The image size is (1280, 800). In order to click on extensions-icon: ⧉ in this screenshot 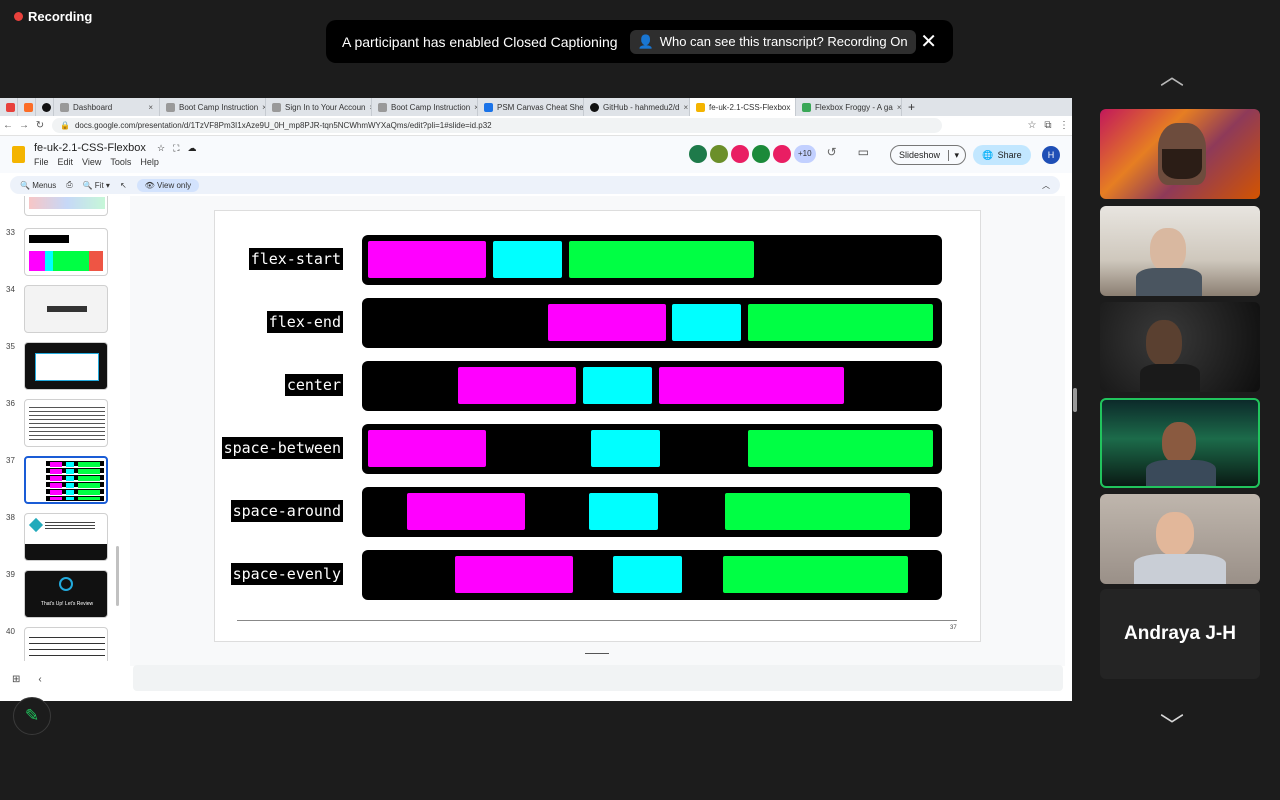, I will do `click(1048, 125)`.